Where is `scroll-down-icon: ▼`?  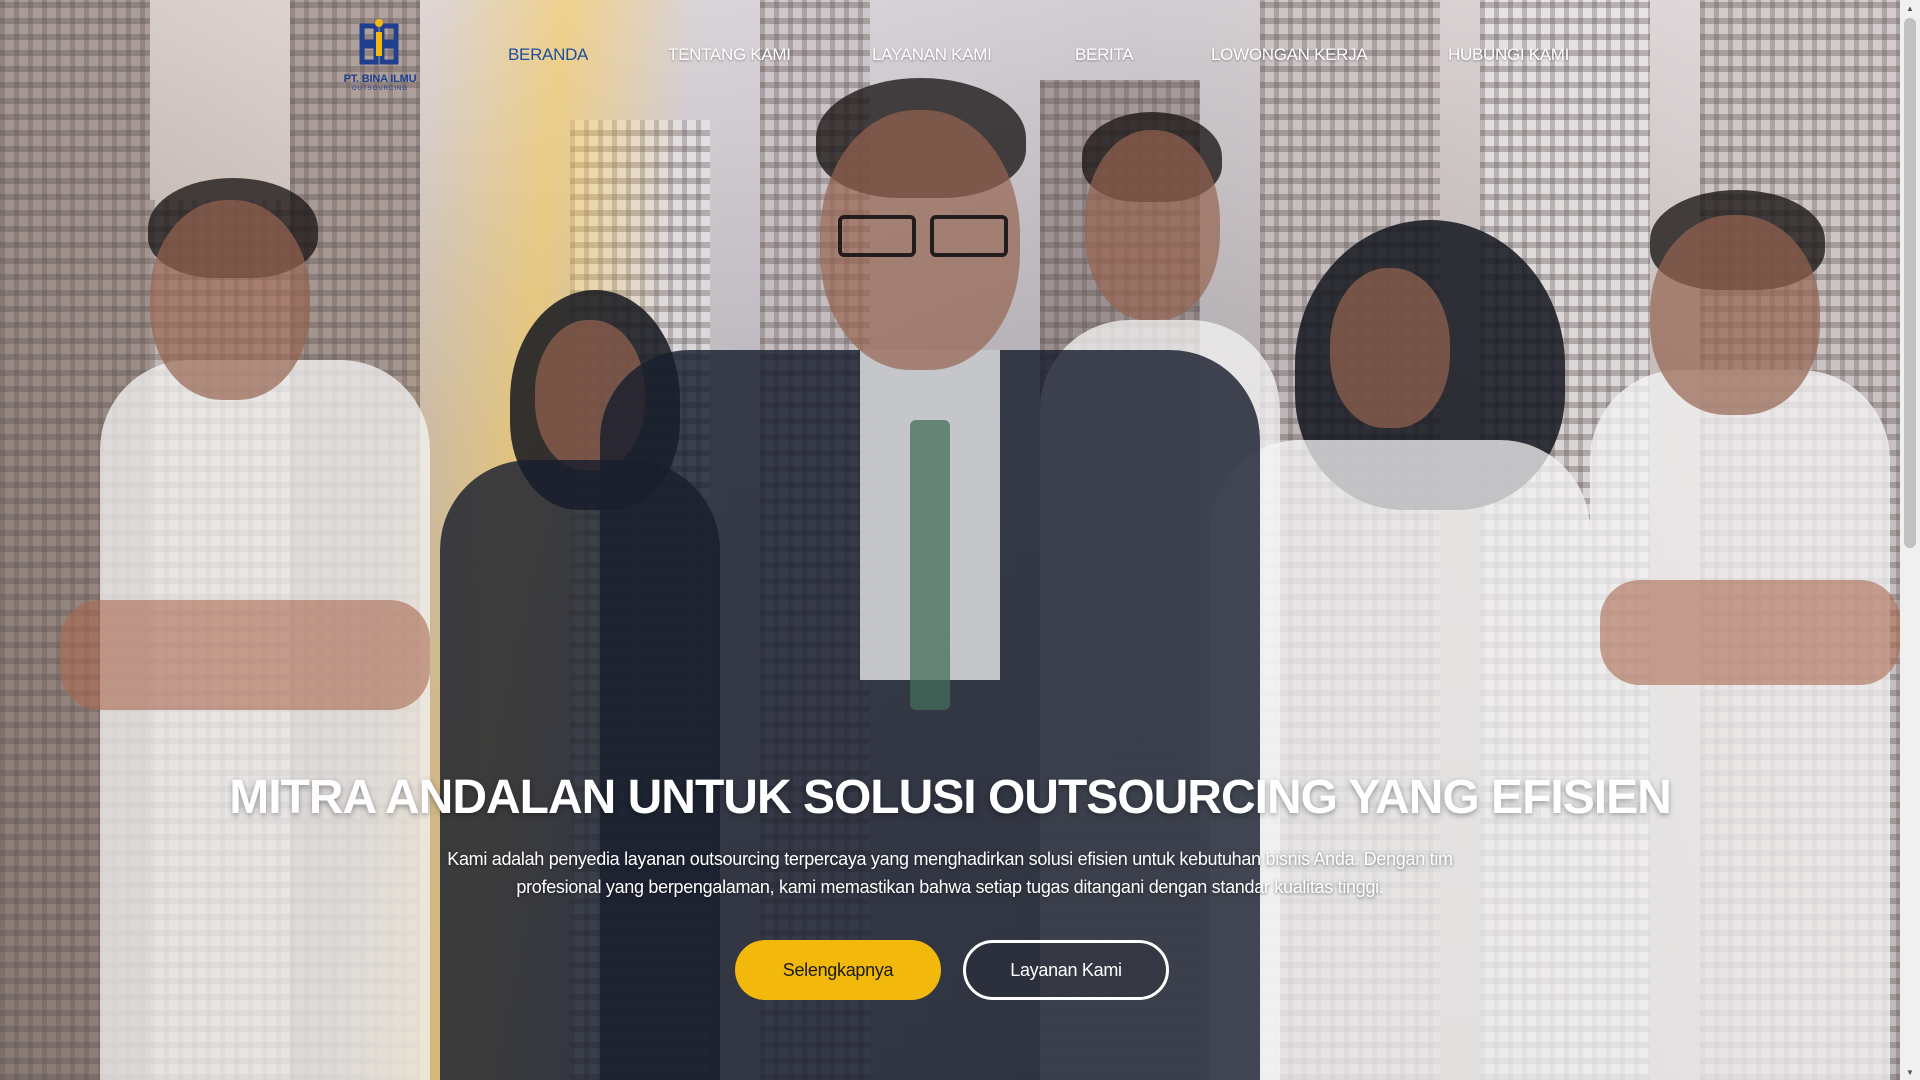
scroll-down-icon: ▼ is located at coordinates (1910, 1072).